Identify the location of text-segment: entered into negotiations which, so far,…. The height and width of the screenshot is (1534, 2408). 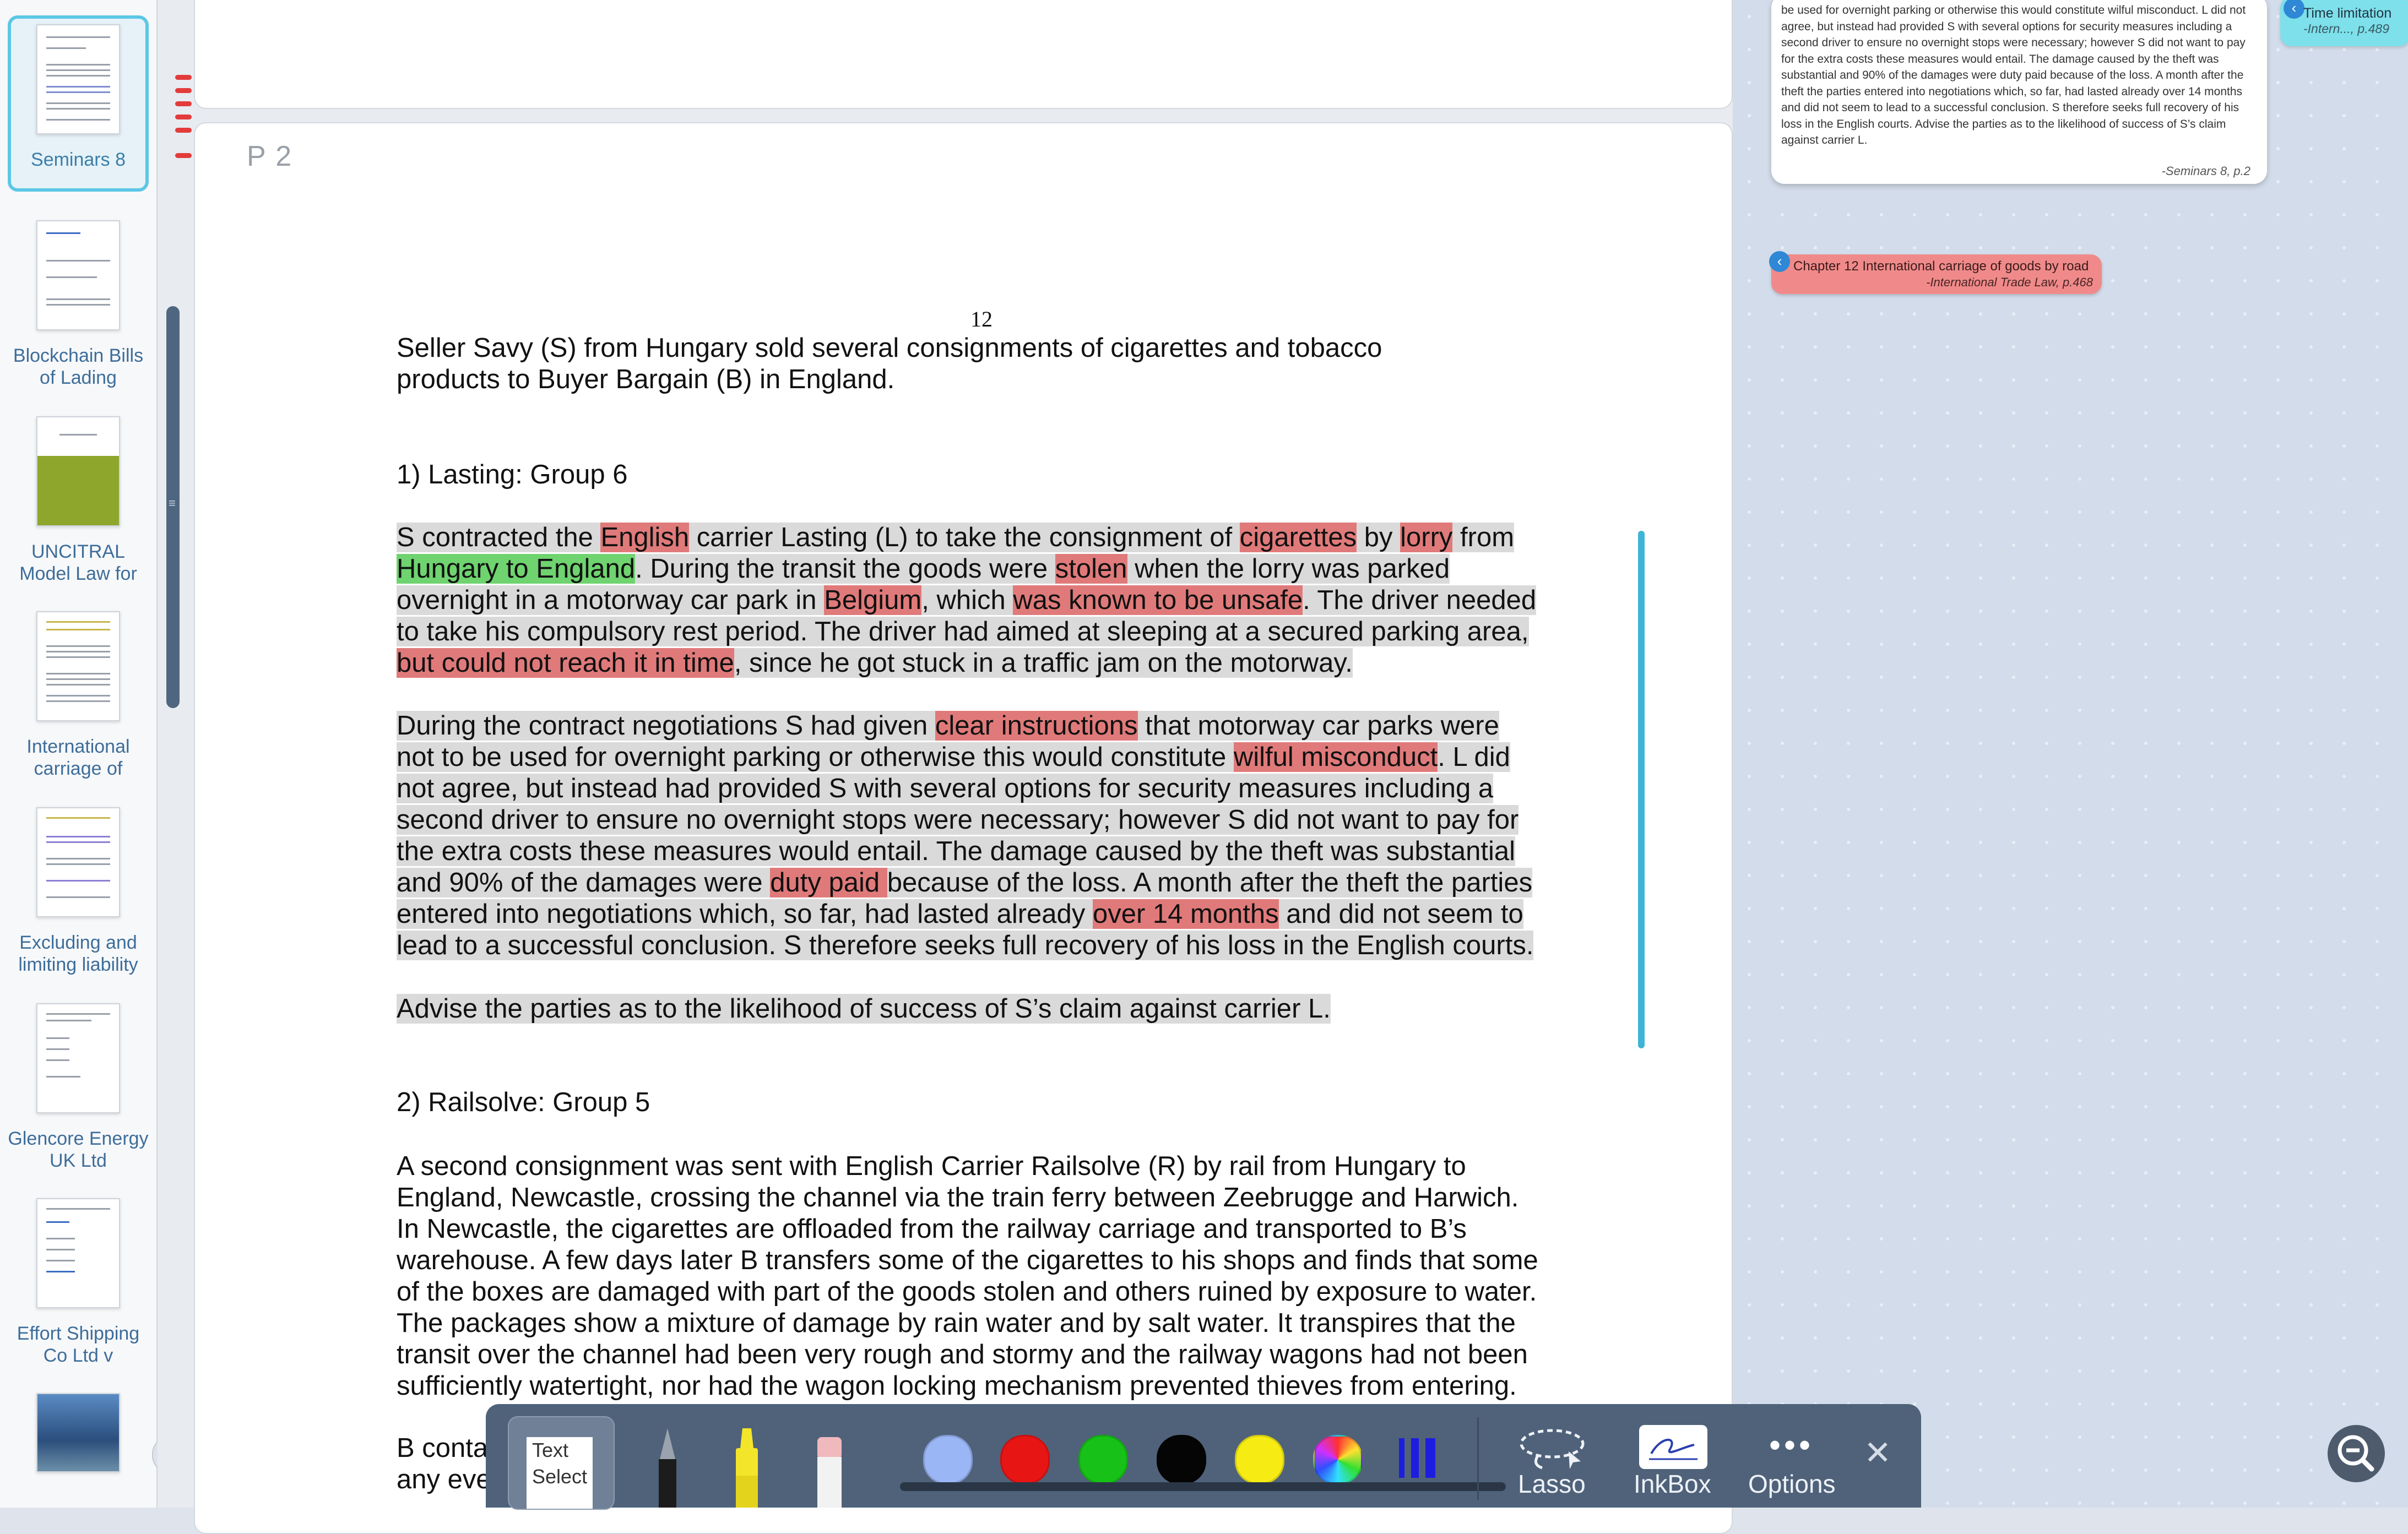
(745, 914).